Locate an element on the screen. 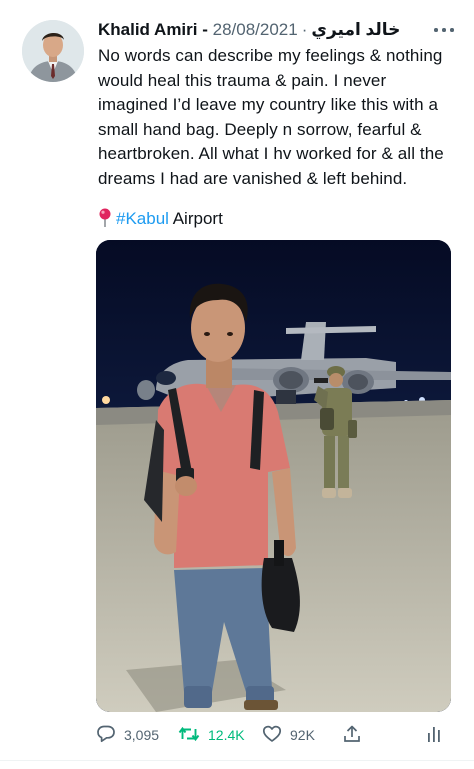 The height and width of the screenshot is (769, 474). location-suffix: Airport is located at coordinates (195, 218).